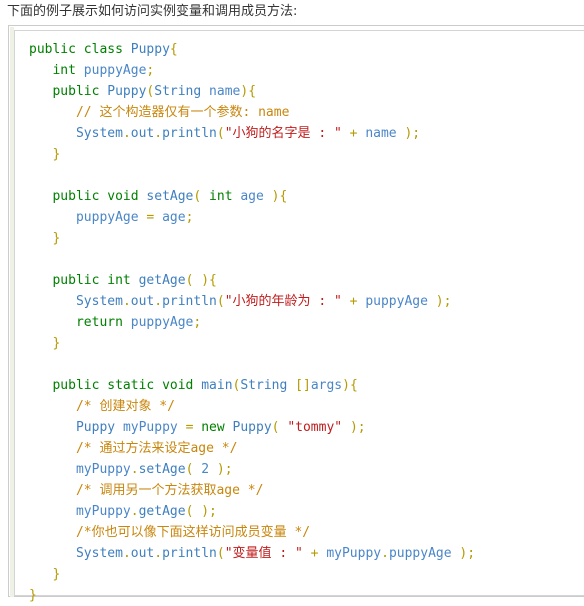 Image resolution: width=584 pixels, height=606 pixels. Describe the element at coordinates (193, 532) in the screenshot. I see `code-token-cmt: /*你也可以像下面这样访问成员变量 */` at that location.